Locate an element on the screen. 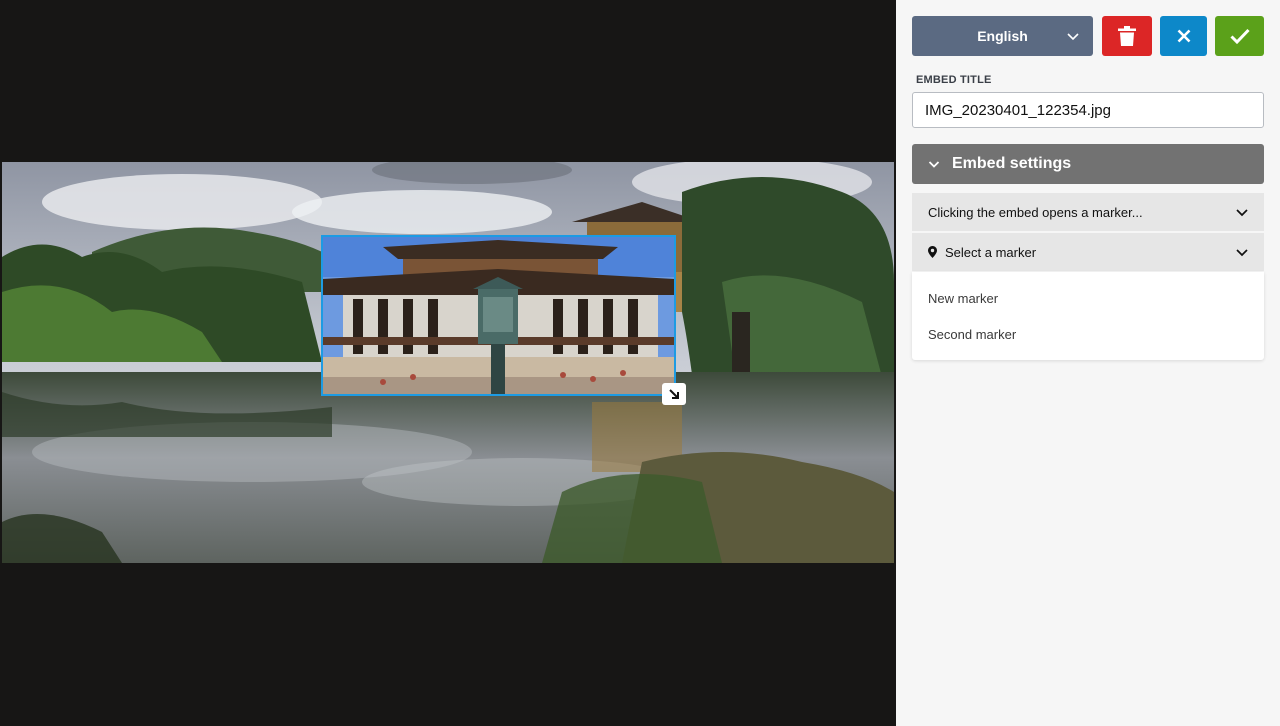  cancel-button is located at coordinates (1183, 36).